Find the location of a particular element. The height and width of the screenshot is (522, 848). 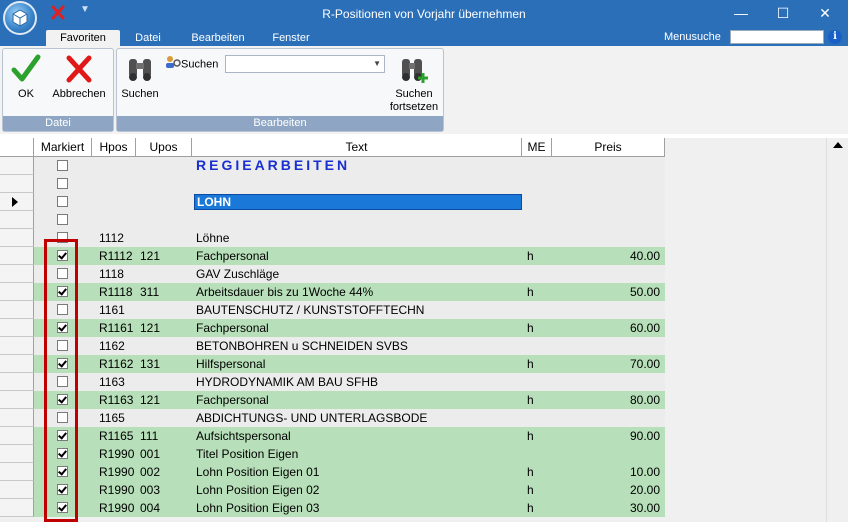

minimize-button: — is located at coordinates (741, 14).